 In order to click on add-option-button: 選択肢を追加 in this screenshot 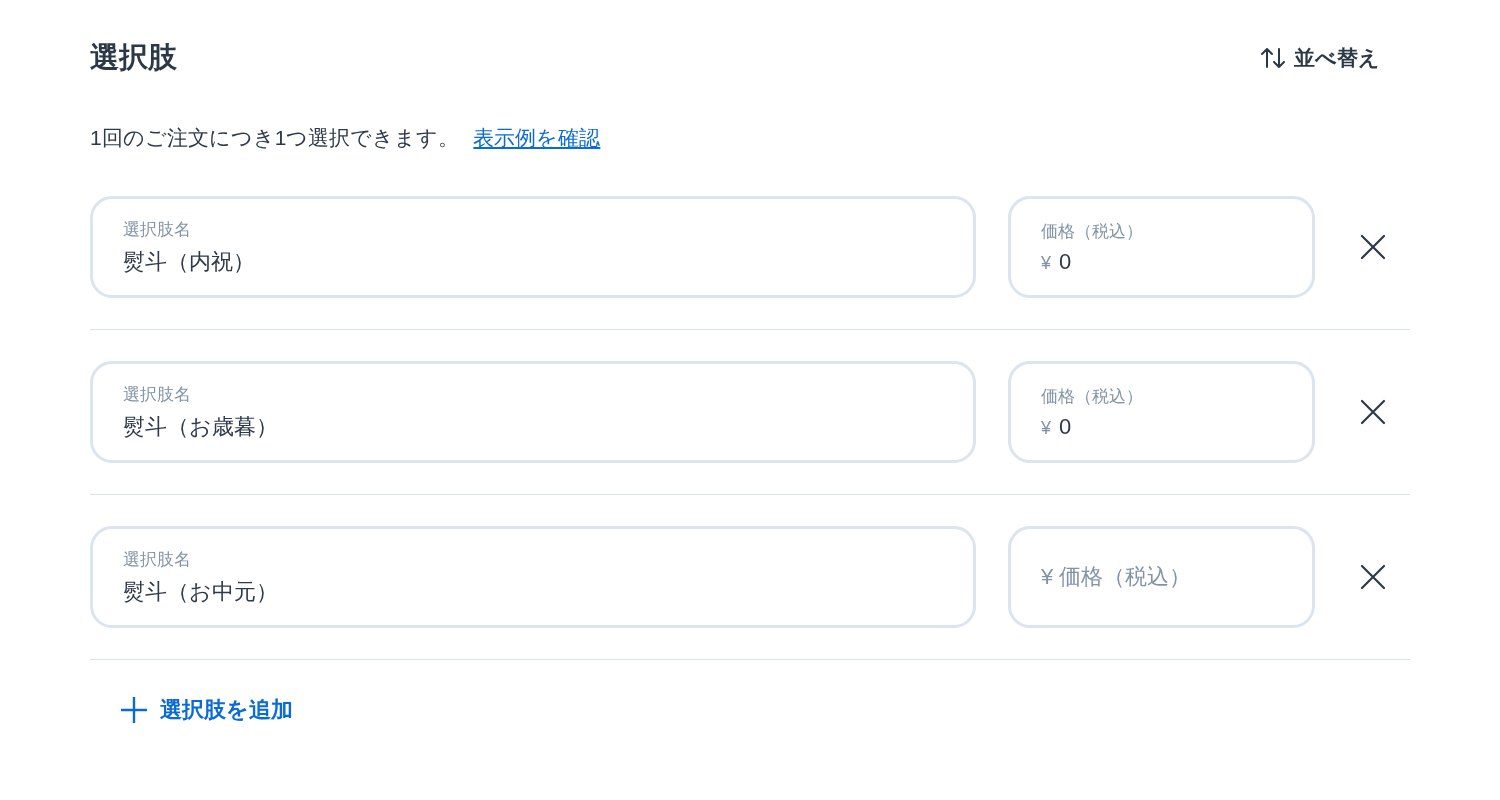, I will do `click(206, 710)`.